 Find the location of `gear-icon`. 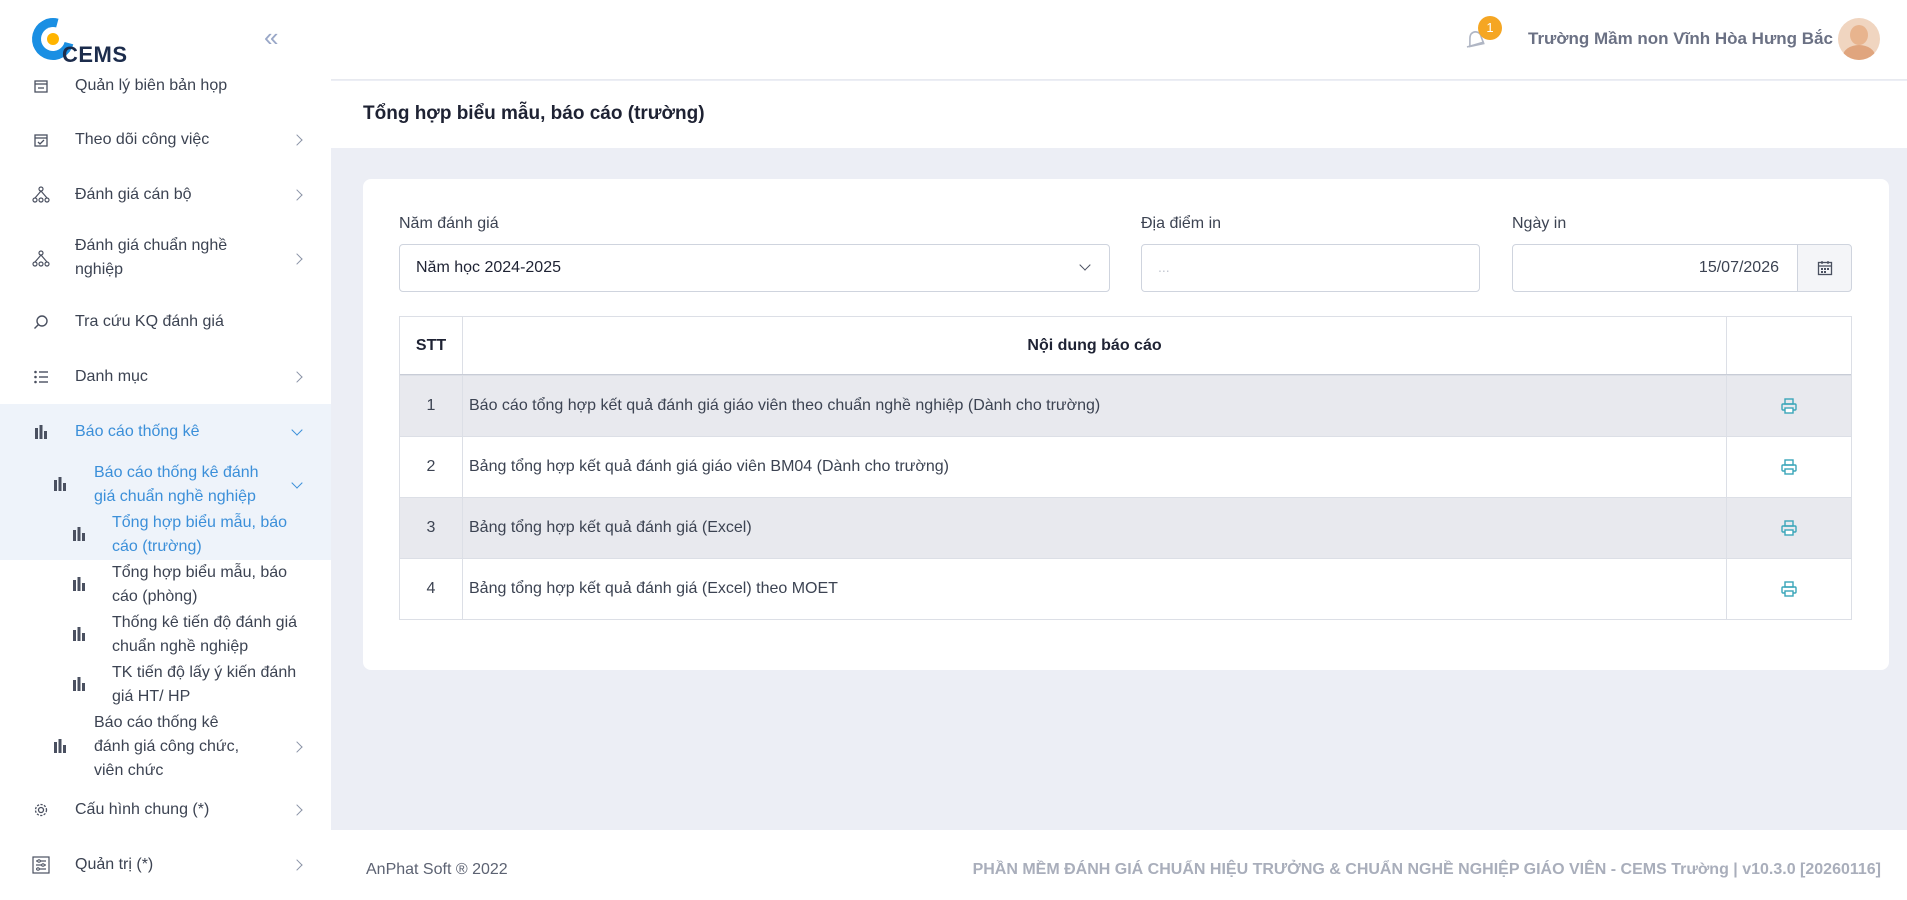

gear-icon is located at coordinates (41, 810).